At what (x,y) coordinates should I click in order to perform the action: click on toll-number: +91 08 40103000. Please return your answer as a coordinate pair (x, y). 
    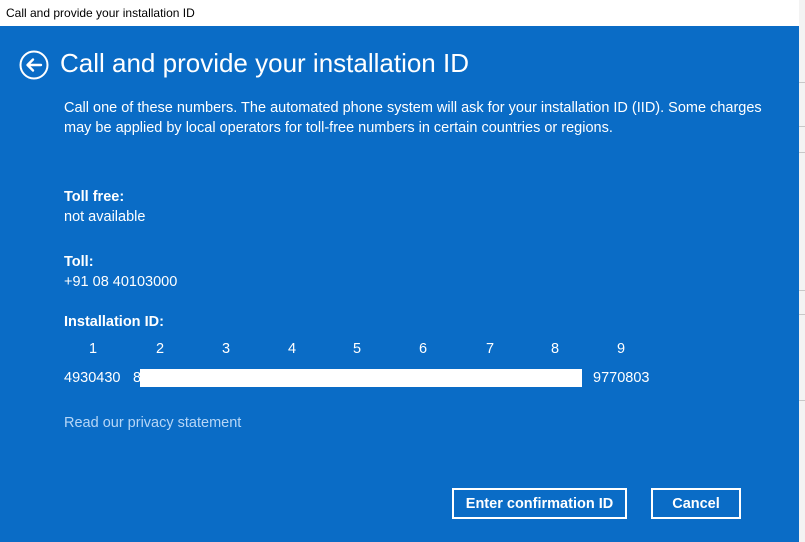
    Looking at the image, I should click on (121, 282).